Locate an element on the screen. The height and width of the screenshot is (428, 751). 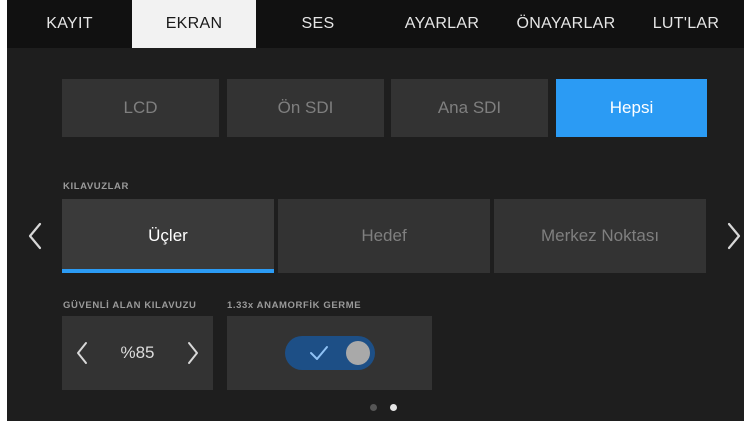
tab-monitor: EKRAN is located at coordinates (194, 24).